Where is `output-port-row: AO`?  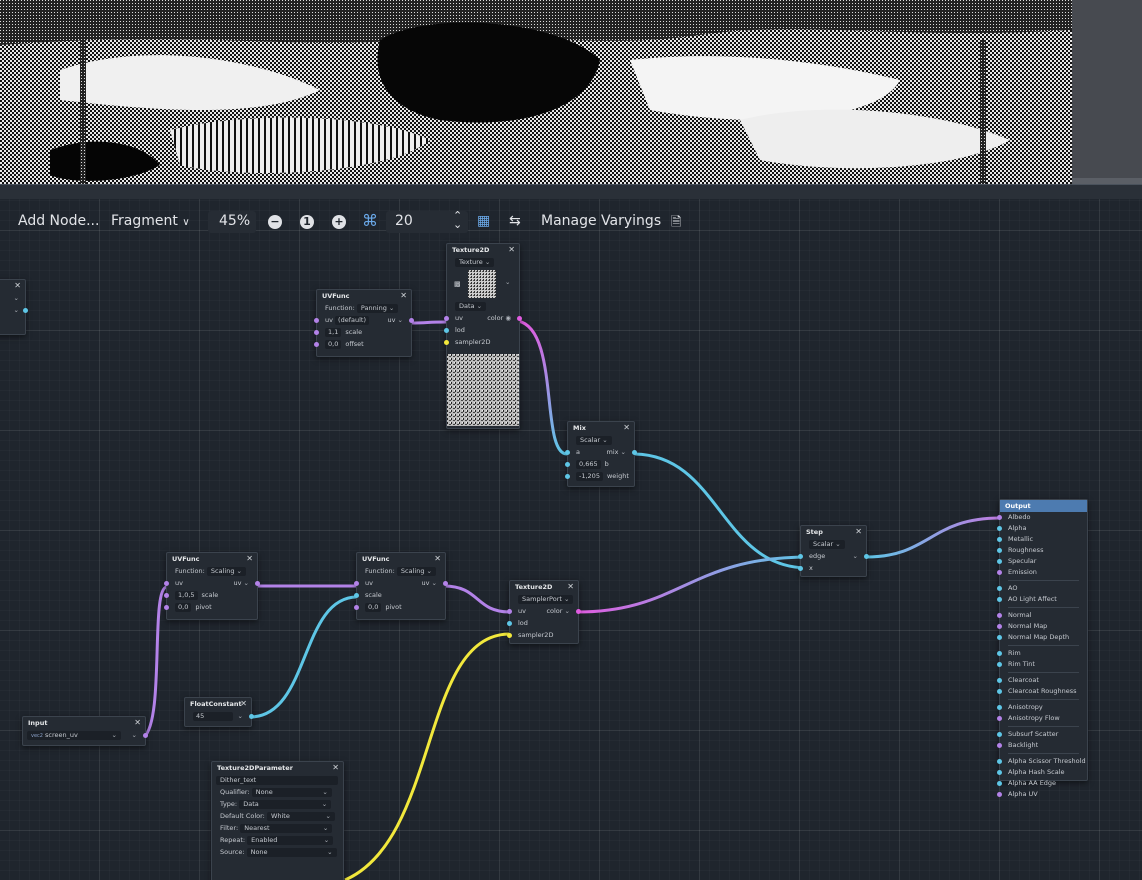
output-port-row: AO is located at coordinates (1042, 588).